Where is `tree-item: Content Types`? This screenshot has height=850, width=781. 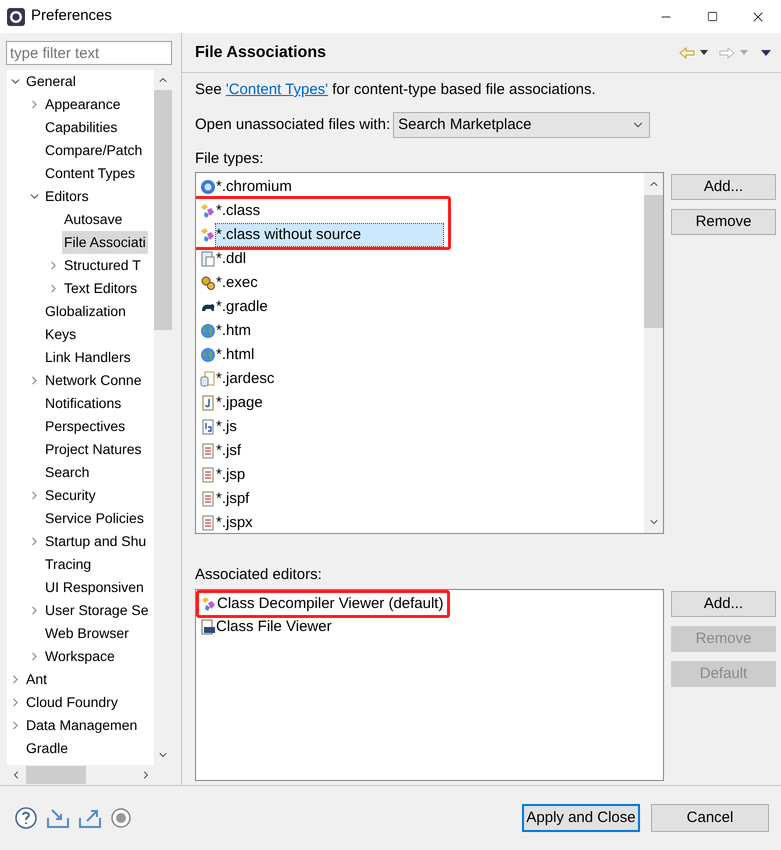 tree-item: Content Types is located at coordinates (90, 173).